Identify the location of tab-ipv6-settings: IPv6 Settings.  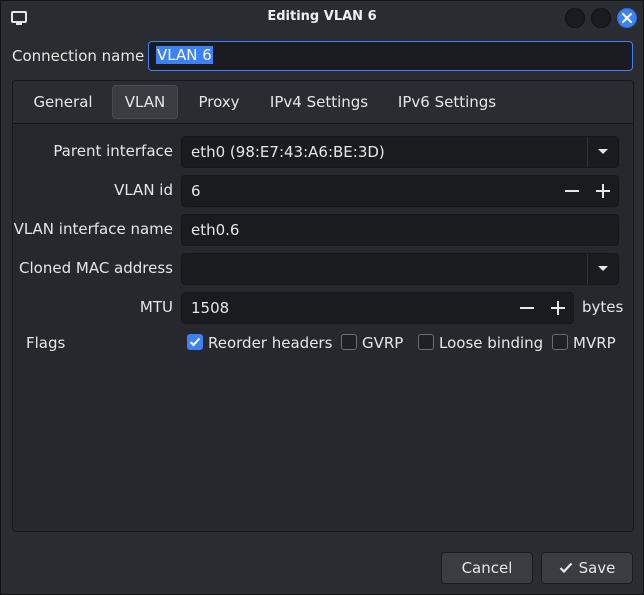
(447, 102).